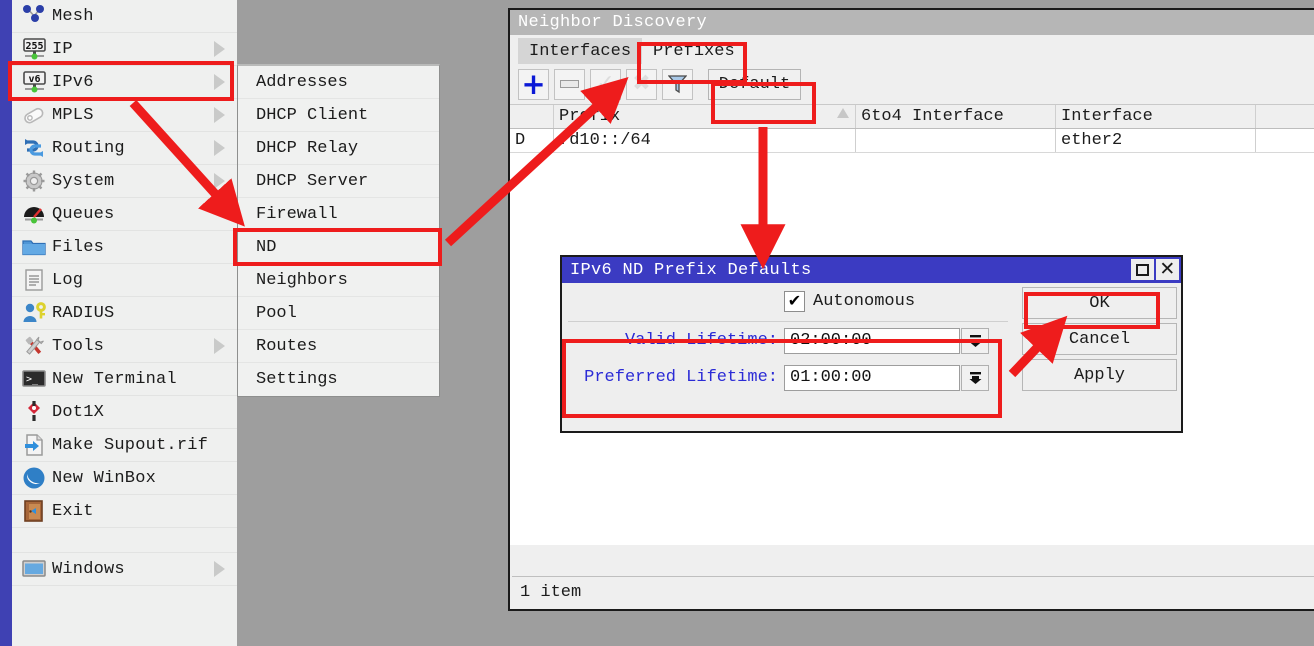 This screenshot has width=1314, height=646. What do you see at coordinates (1167, 269) in the screenshot?
I see `close-button: ✕` at bounding box center [1167, 269].